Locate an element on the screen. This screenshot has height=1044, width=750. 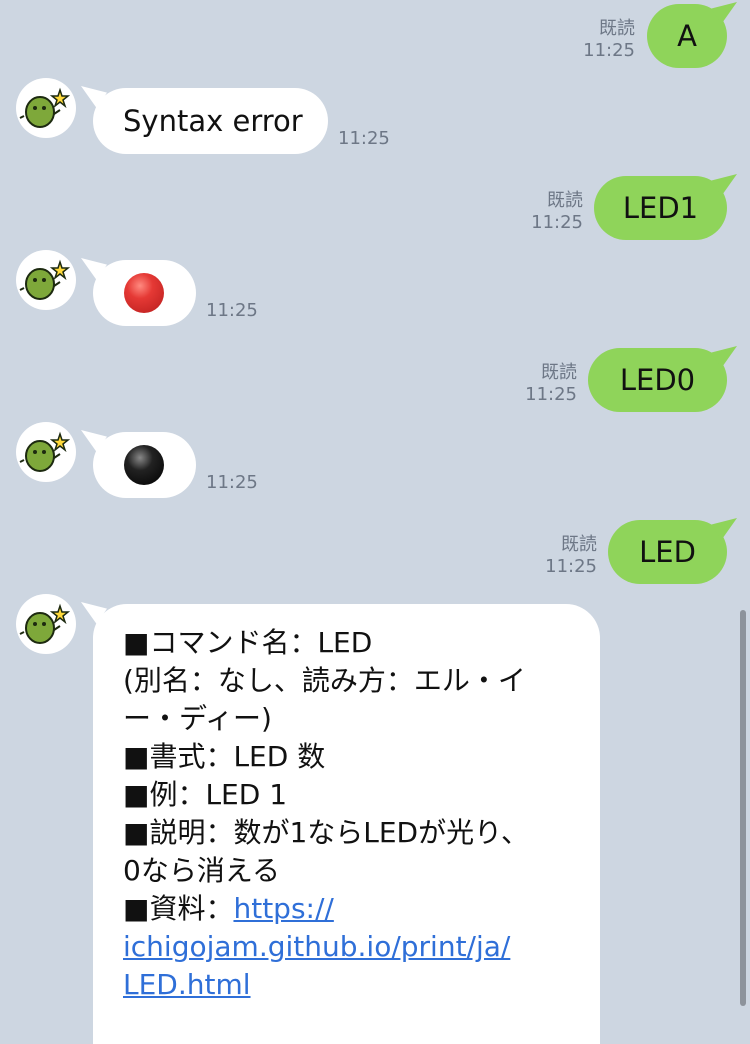
message-bubble: LED is located at coordinates (672, 551).